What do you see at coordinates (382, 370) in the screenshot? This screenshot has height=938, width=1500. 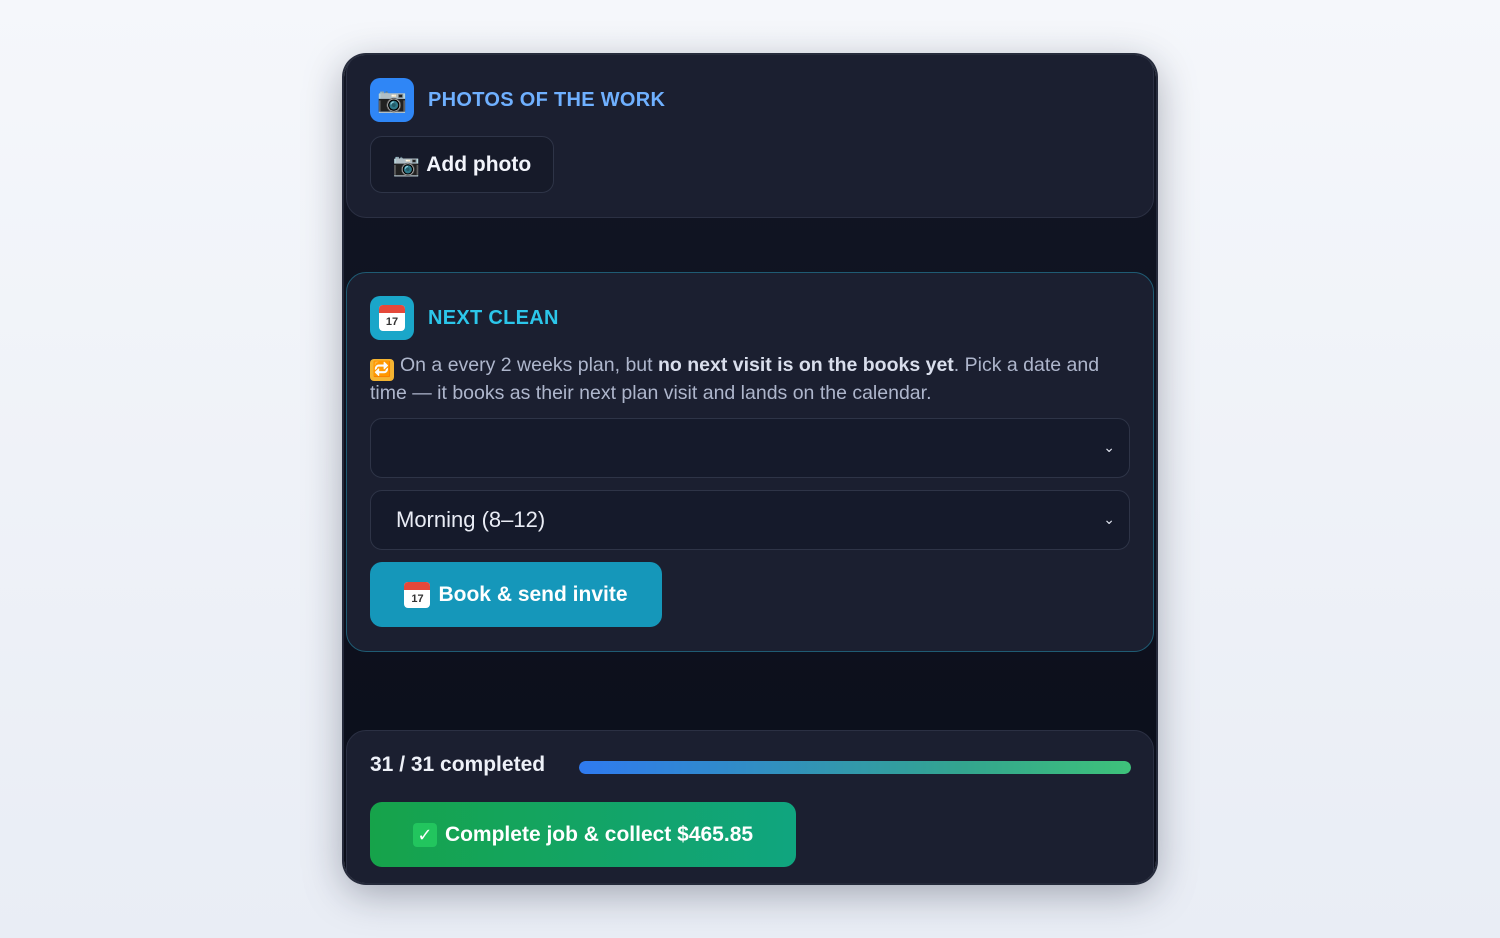 I see `repeat-icon: 🔁` at bounding box center [382, 370].